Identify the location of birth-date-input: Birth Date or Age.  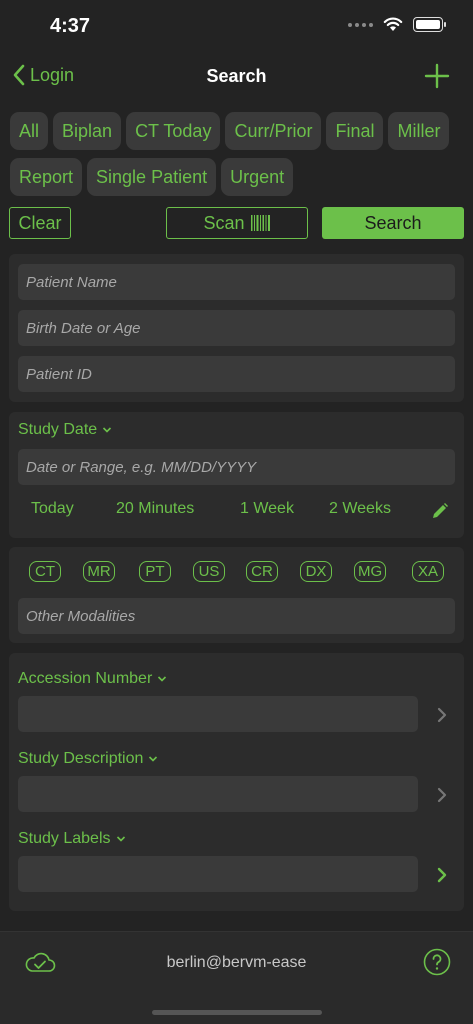
(236, 328).